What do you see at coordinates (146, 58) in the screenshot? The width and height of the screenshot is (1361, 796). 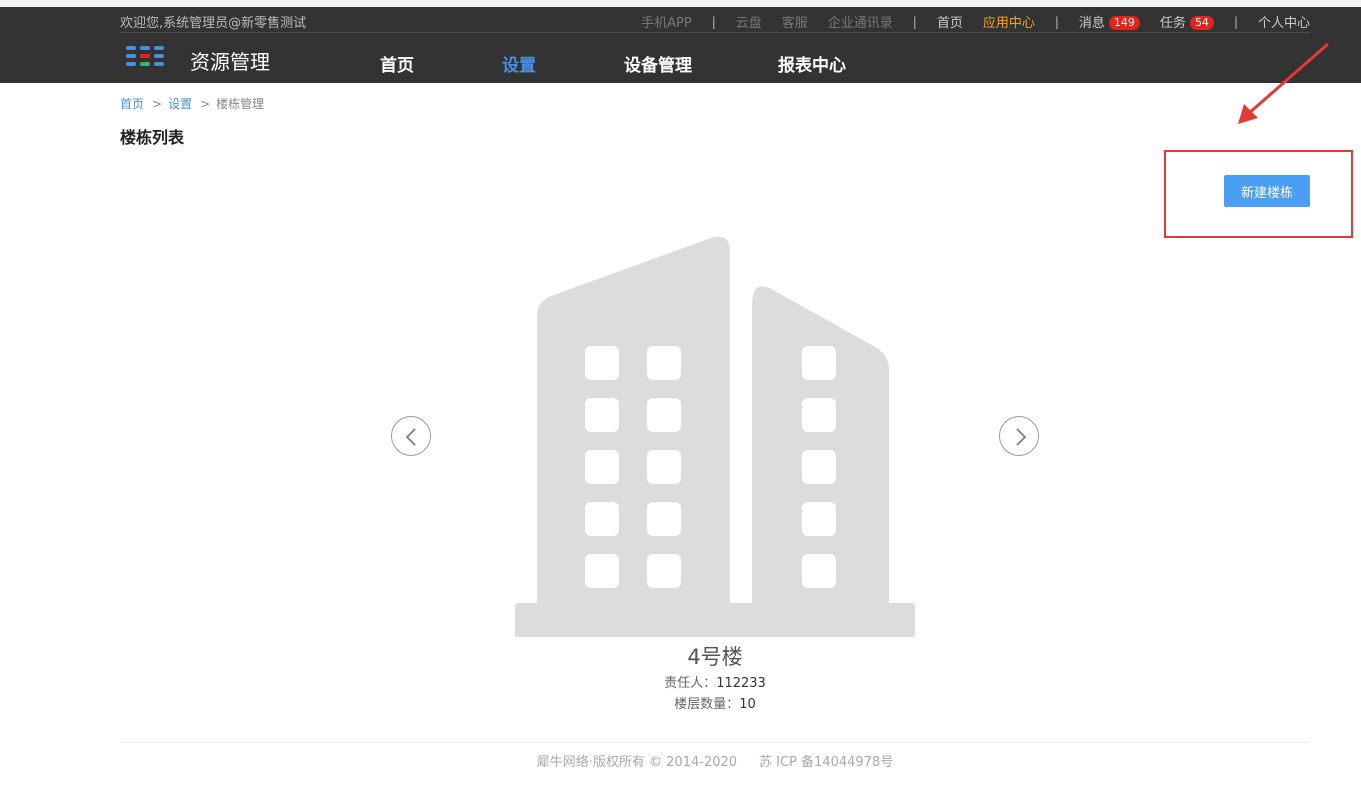 I see `app-grid-icon` at bounding box center [146, 58].